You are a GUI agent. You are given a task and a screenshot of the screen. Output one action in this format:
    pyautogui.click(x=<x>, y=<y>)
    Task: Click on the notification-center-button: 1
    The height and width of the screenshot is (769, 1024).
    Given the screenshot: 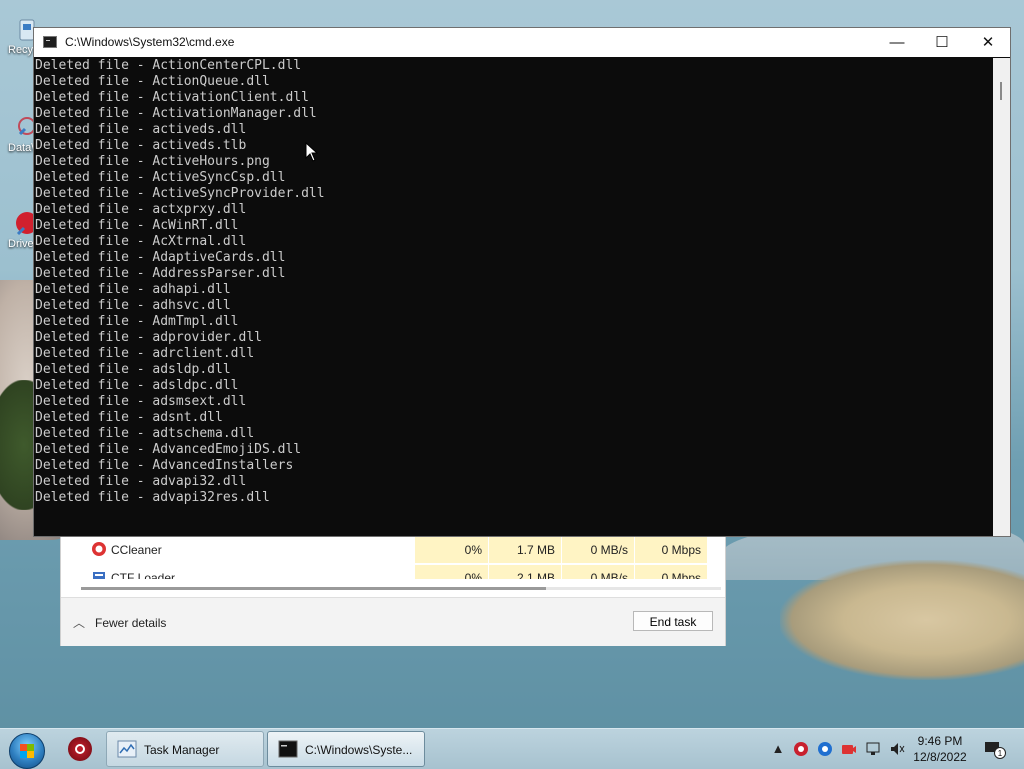 What is the action you would take?
    pyautogui.click(x=995, y=750)
    